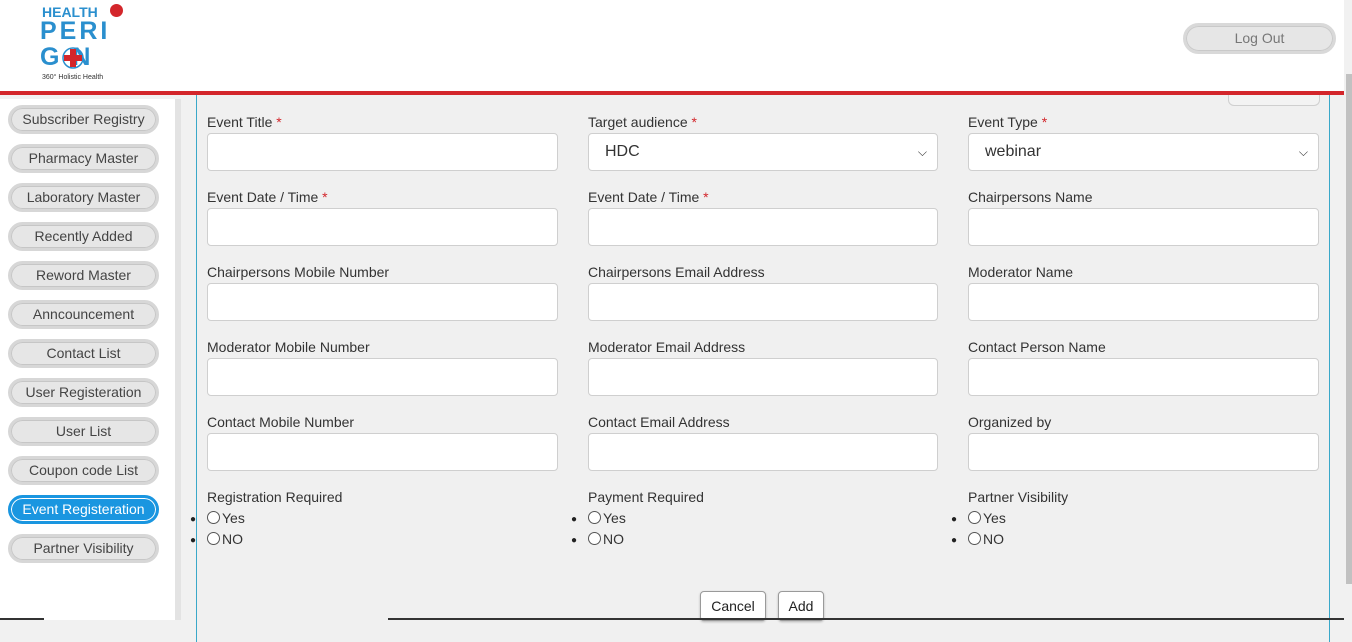 This screenshot has width=1352, height=642. I want to click on healthperigon-logo: HEALTH PERI G N 360° Holistic Health, so click(85, 45).